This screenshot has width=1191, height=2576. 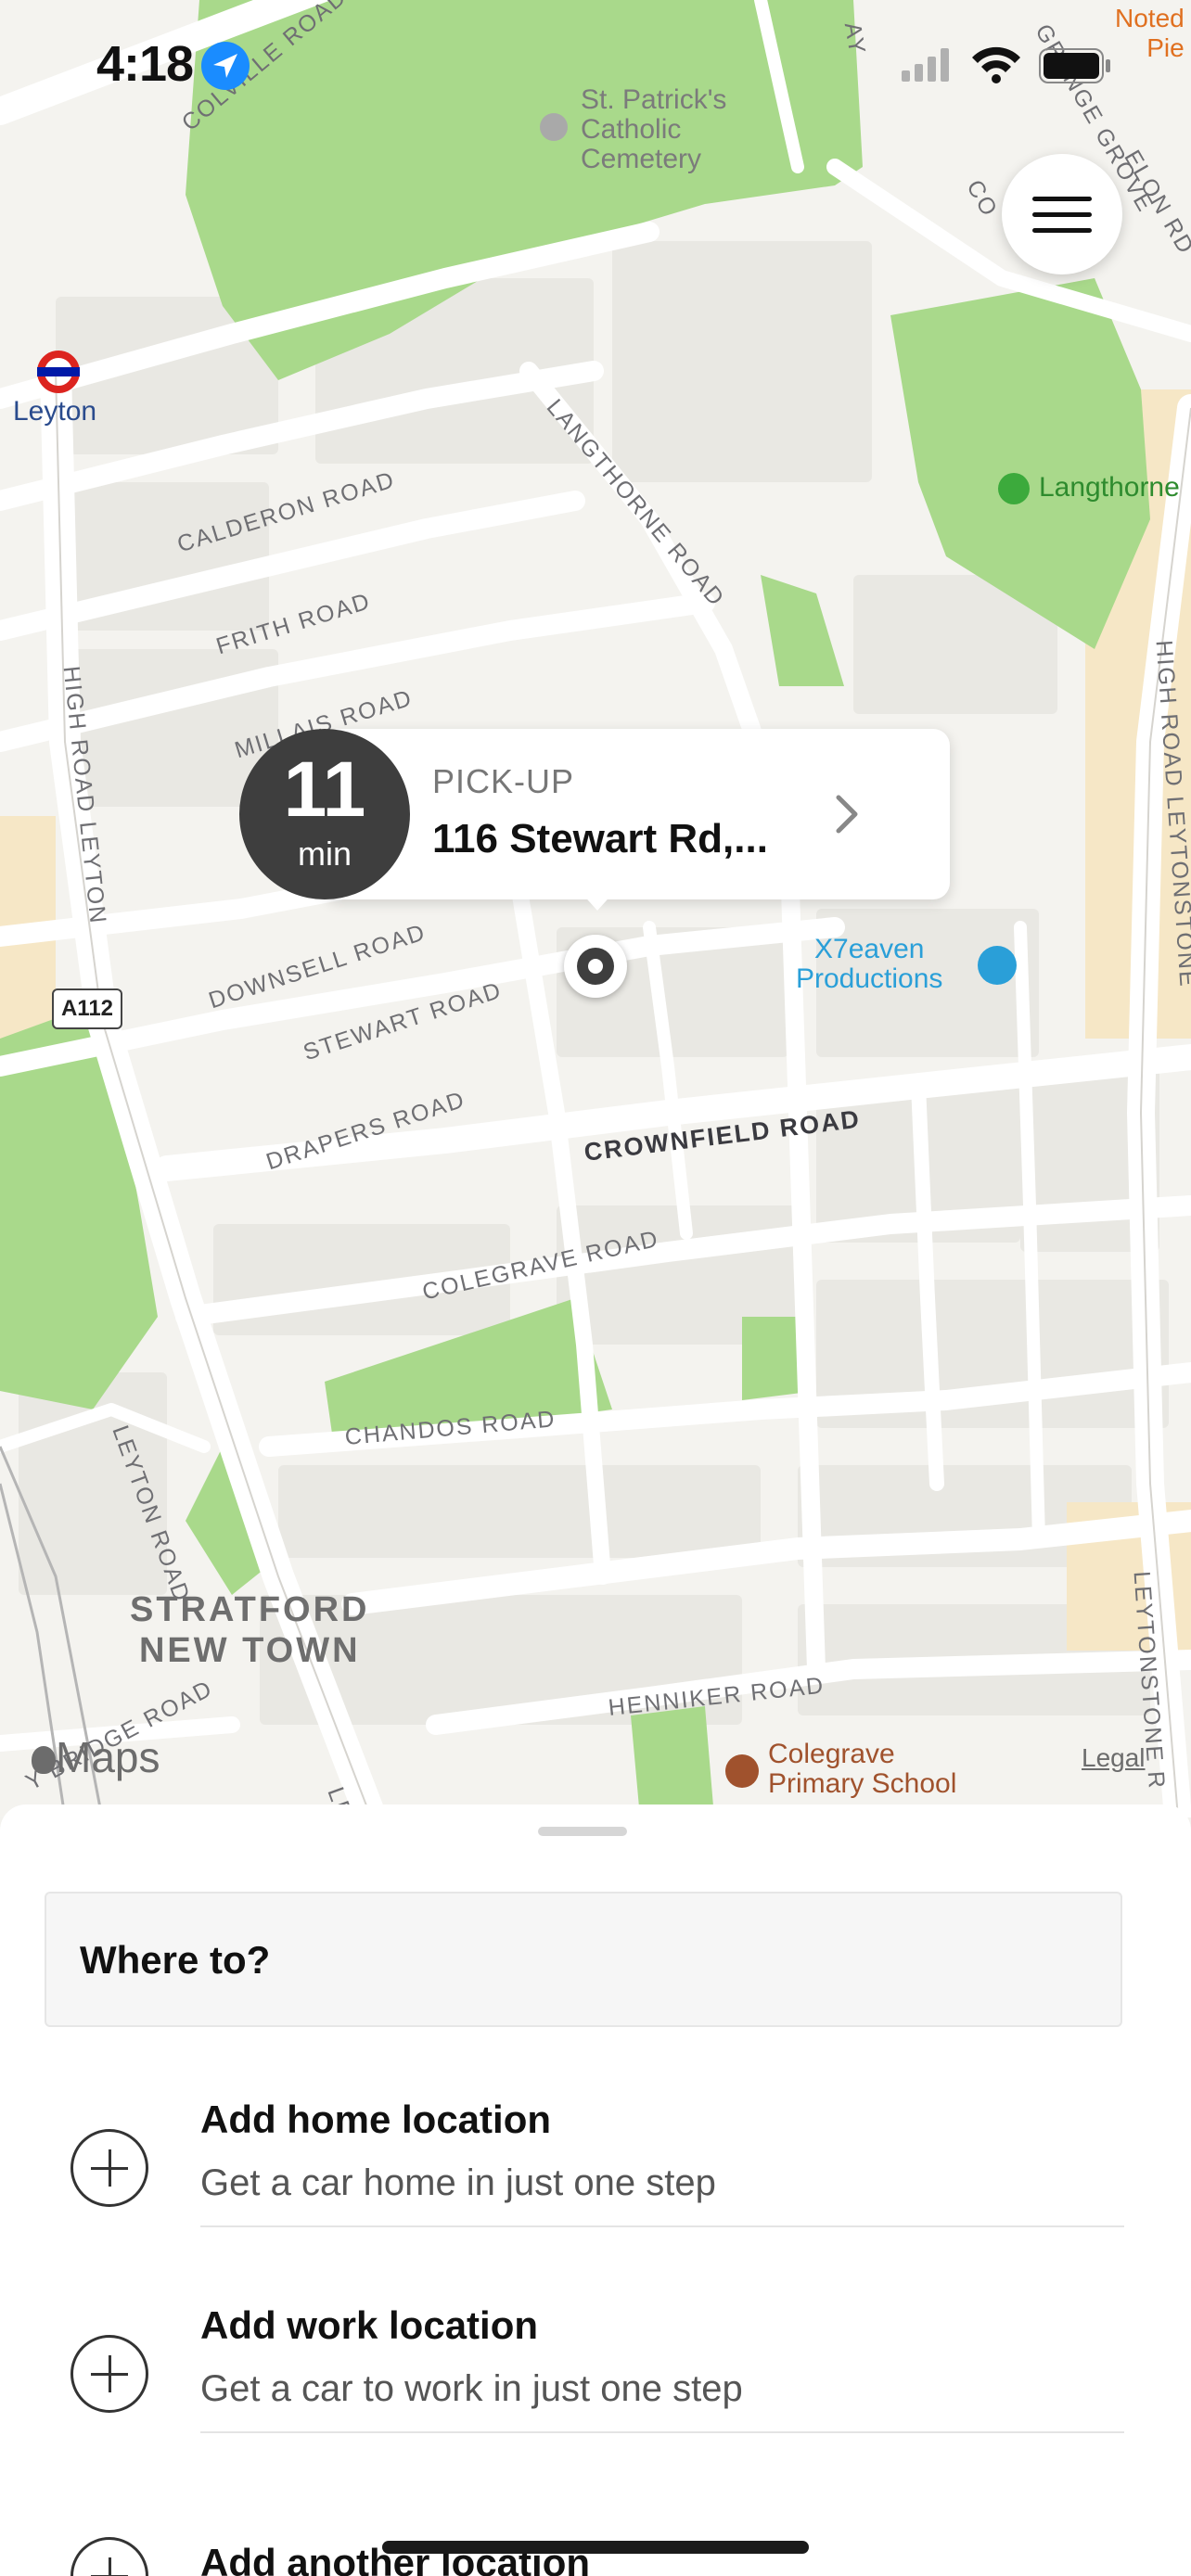 I want to click on maps-brand-text: Maps, so click(x=108, y=1757).